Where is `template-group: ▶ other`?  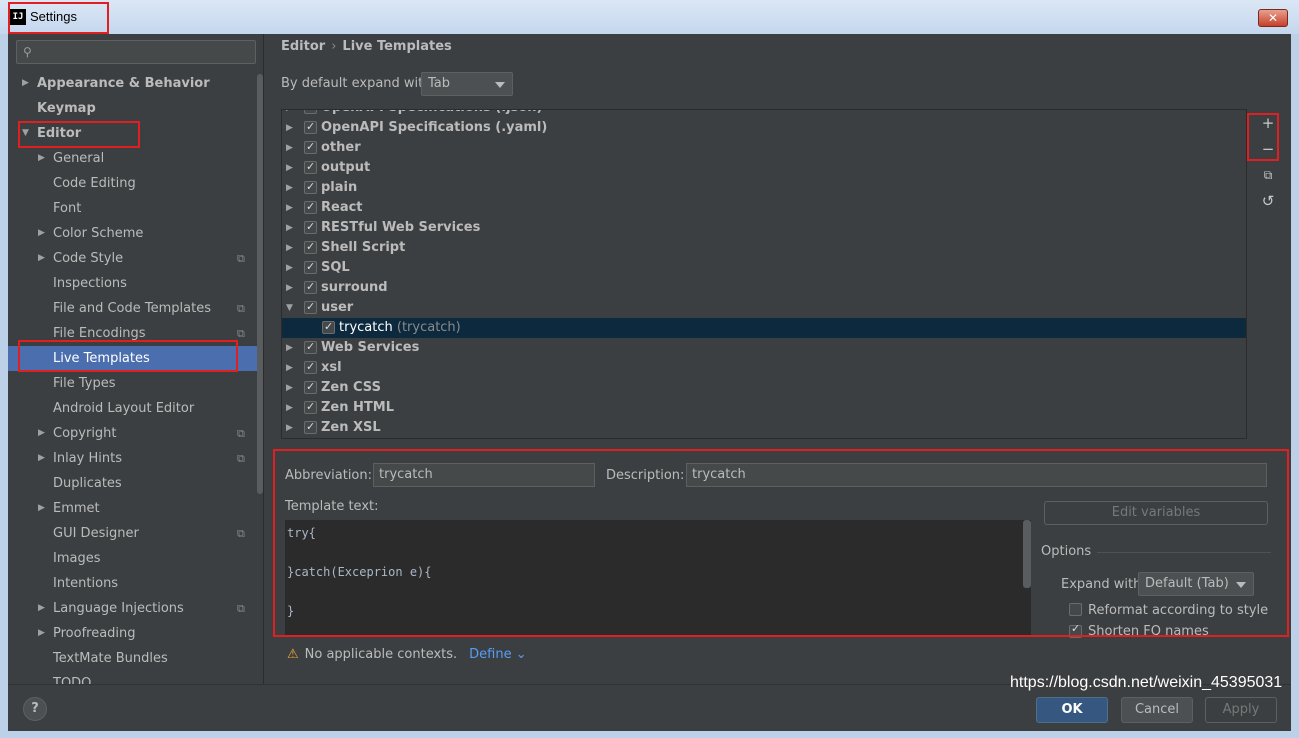 template-group: ▶ other is located at coordinates (764, 147).